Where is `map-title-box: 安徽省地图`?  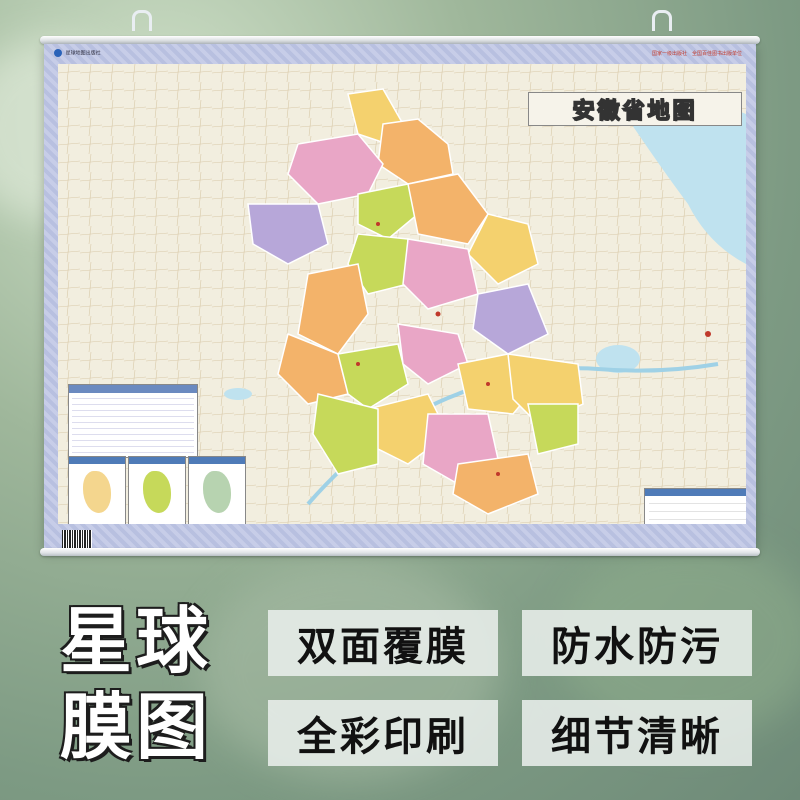
map-title-box: 安徽省地图 is located at coordinates (635, 109).